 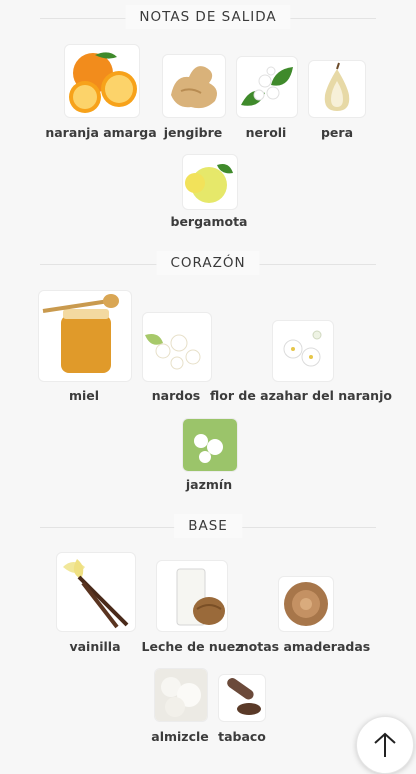 What do you see at coordinates (242, 698) in the screenshot?
I see `tabaco-image` at bounding box center [242, 698].